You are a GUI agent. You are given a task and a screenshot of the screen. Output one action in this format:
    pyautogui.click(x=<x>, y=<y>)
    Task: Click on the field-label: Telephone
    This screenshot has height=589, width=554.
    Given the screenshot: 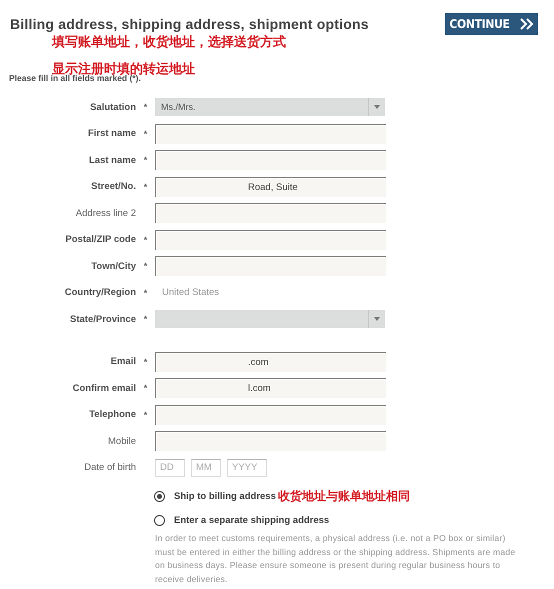 What is the action you would take?
    pyautogui.click(x=112, y=414)
    